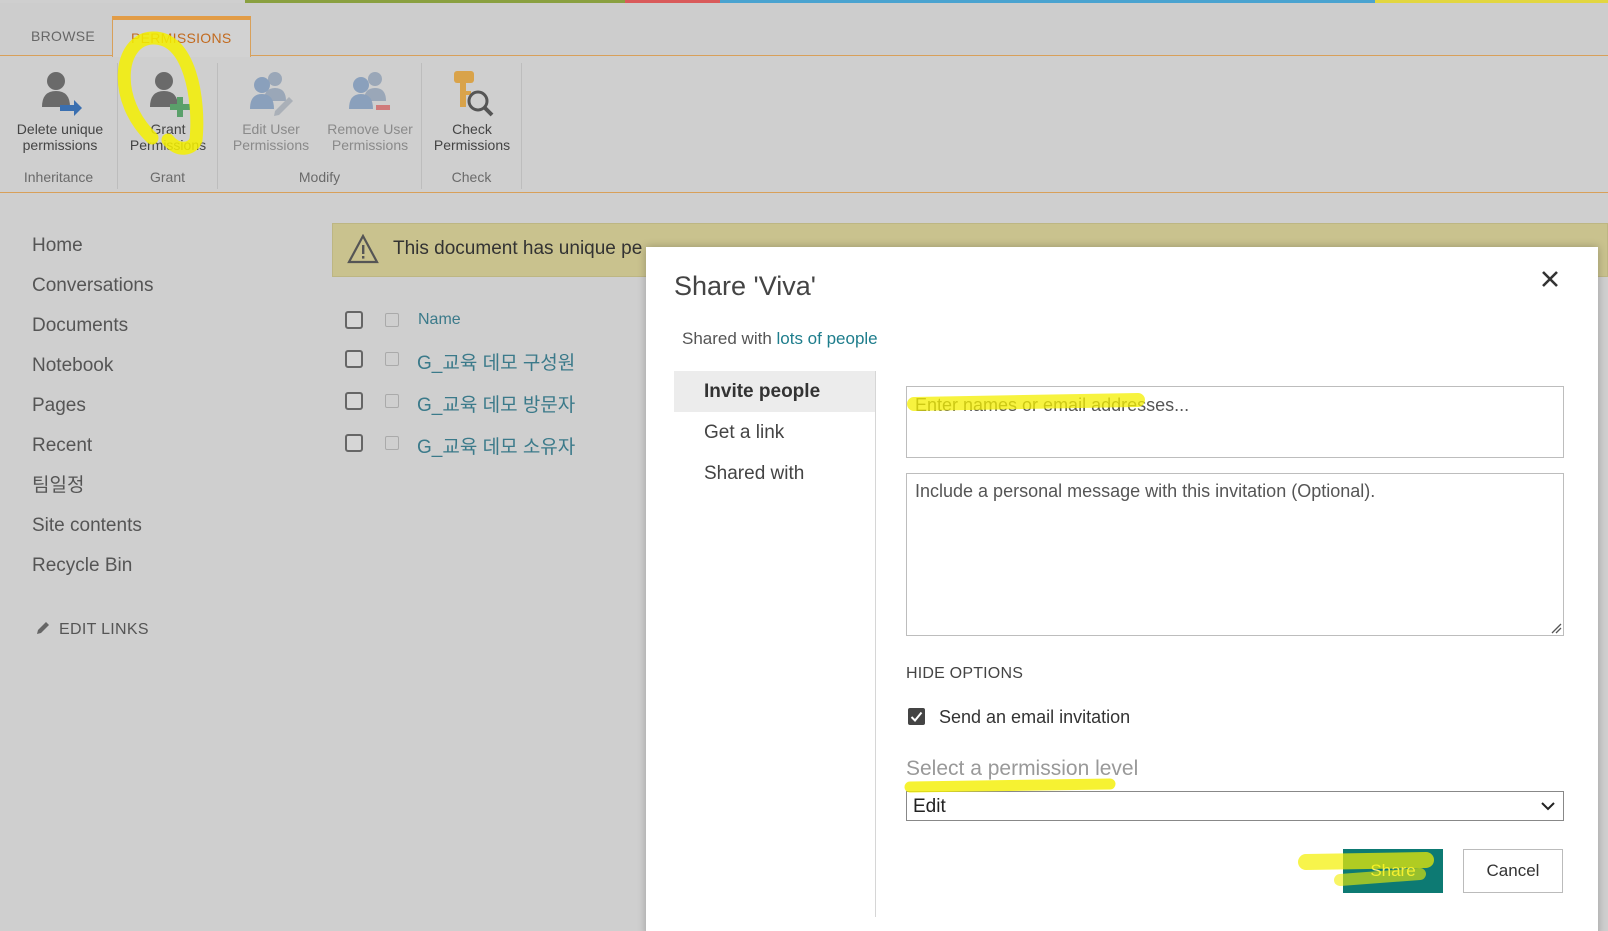 Image resolution: width=1608 pixels, height=931 pixels. What do you see at coordinates (92, 326) in the screenshot?
I see `nav-item-documents: Documents` at bounding box center [92, 326].